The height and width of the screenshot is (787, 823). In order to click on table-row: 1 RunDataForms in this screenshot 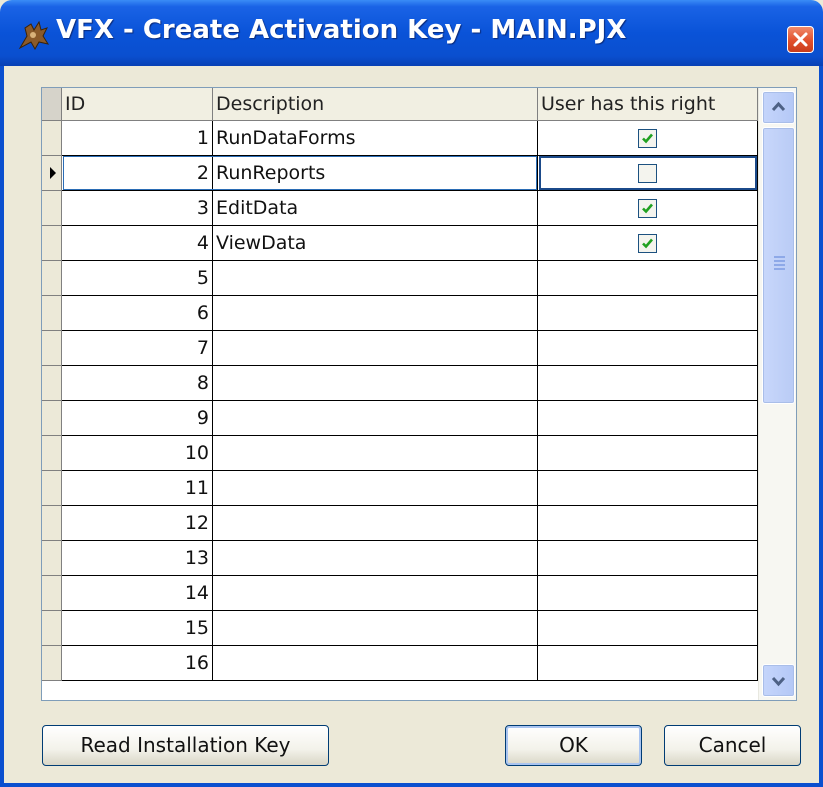, I will do `click(400, 138)`.